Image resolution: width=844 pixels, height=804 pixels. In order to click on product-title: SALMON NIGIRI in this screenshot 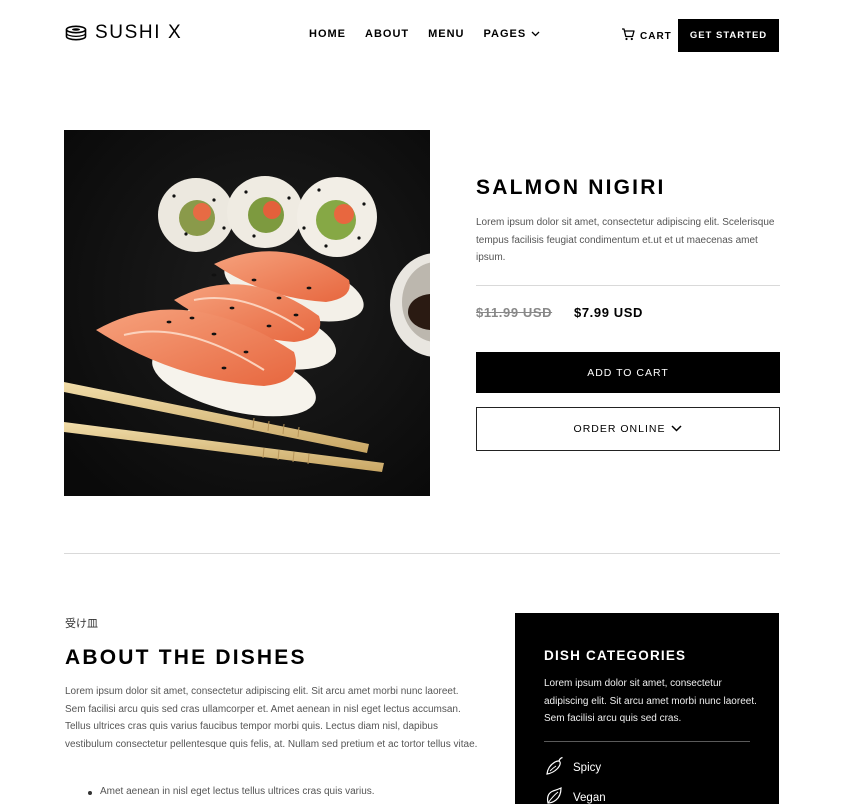, I will do `click(571, 187)`.